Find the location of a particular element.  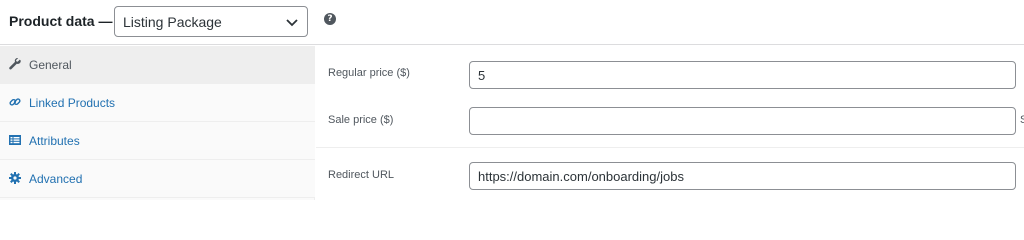

product-type-select: Listing Package is located at coordinates (211, 21).